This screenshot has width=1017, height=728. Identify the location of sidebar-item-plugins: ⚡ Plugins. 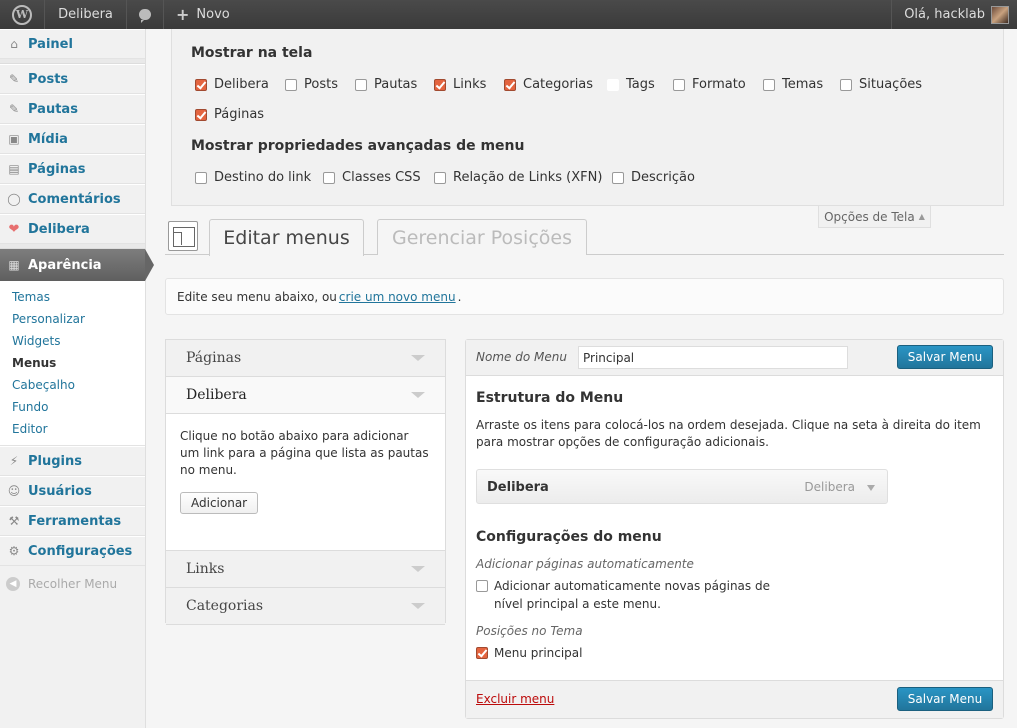
(72, 461).